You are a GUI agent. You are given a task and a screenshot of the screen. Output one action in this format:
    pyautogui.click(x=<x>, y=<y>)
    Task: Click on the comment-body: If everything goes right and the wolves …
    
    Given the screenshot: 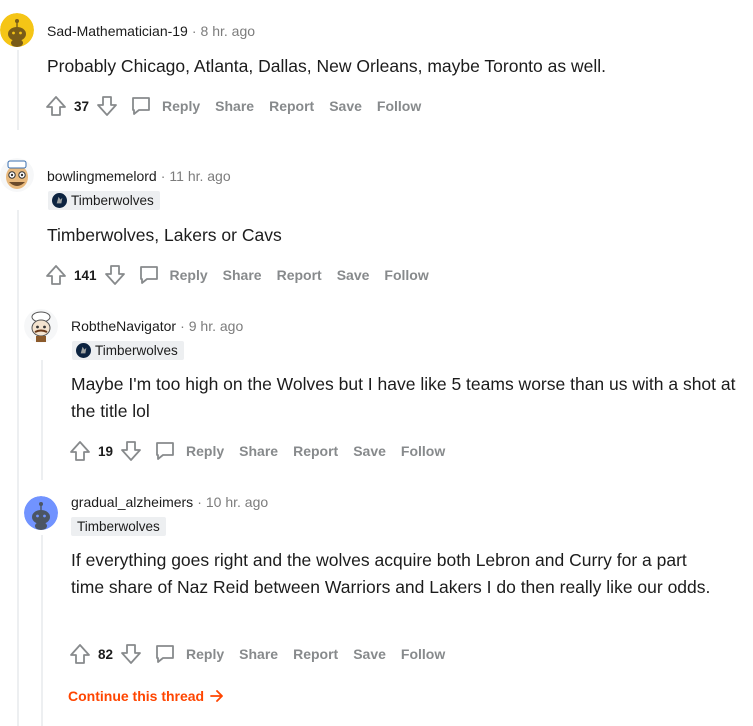 What is the action you would take?
    pyautogui.click(x=391, y=573)
    